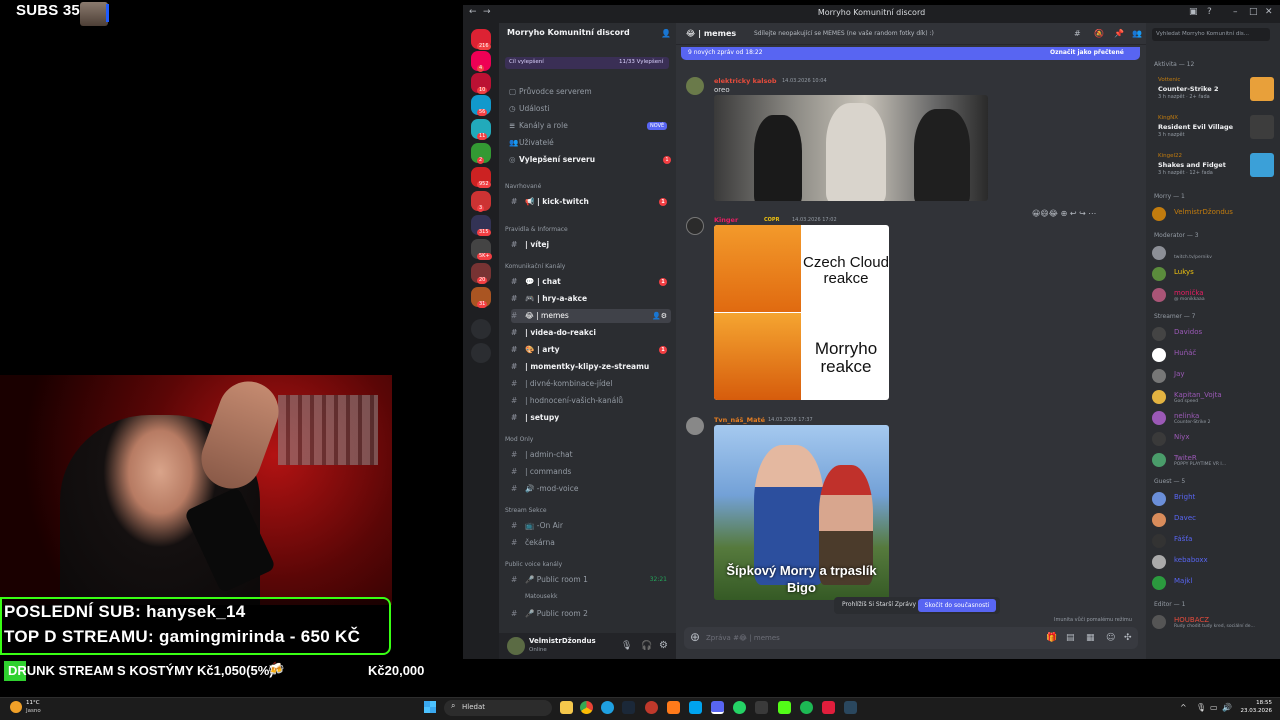 This screenshot has height=720, width=1280. What do you see at coordinates (1214, 562) in the screenshot?
I see `member-row: kebaboxx` at bounding box center [1214, 562].